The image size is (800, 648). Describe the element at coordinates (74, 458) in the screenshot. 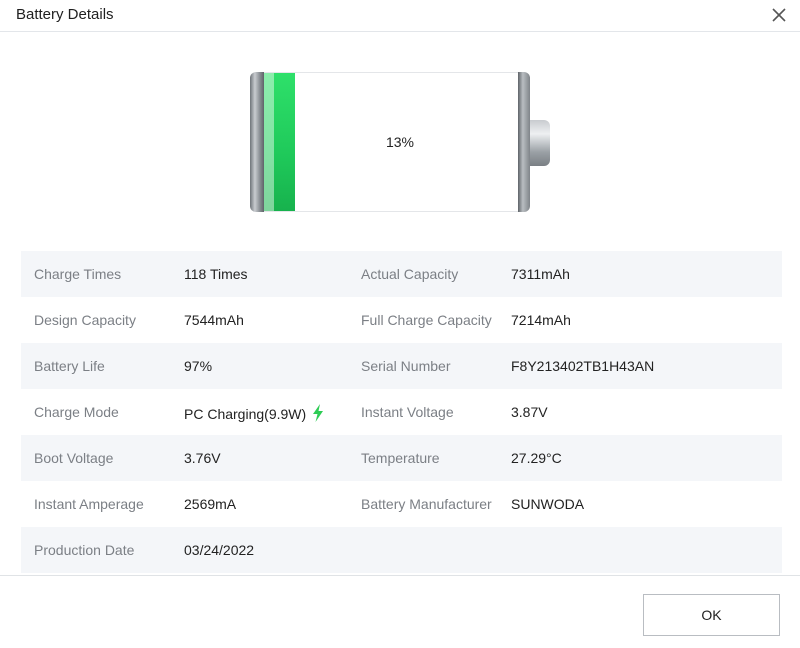

I see `detail-label: Boot Voltage` at that location.